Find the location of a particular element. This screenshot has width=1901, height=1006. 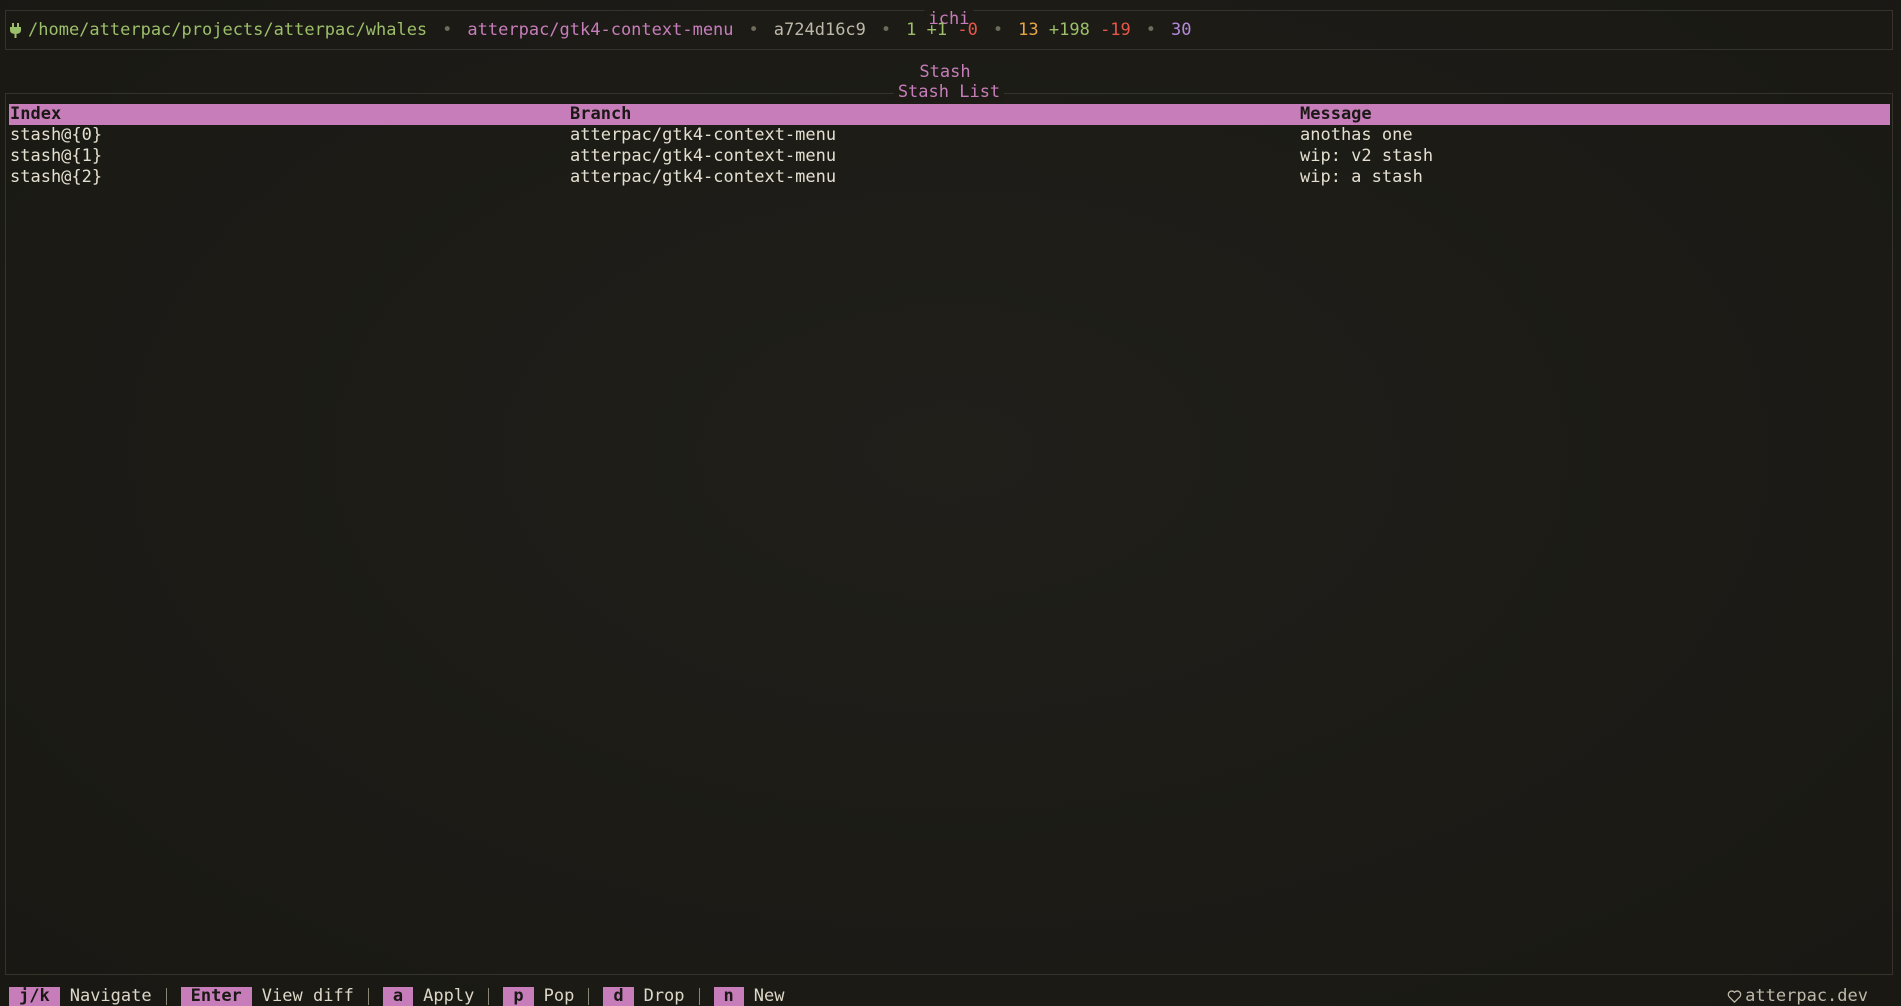

hint-new: New is located at coordinates (769, 996).